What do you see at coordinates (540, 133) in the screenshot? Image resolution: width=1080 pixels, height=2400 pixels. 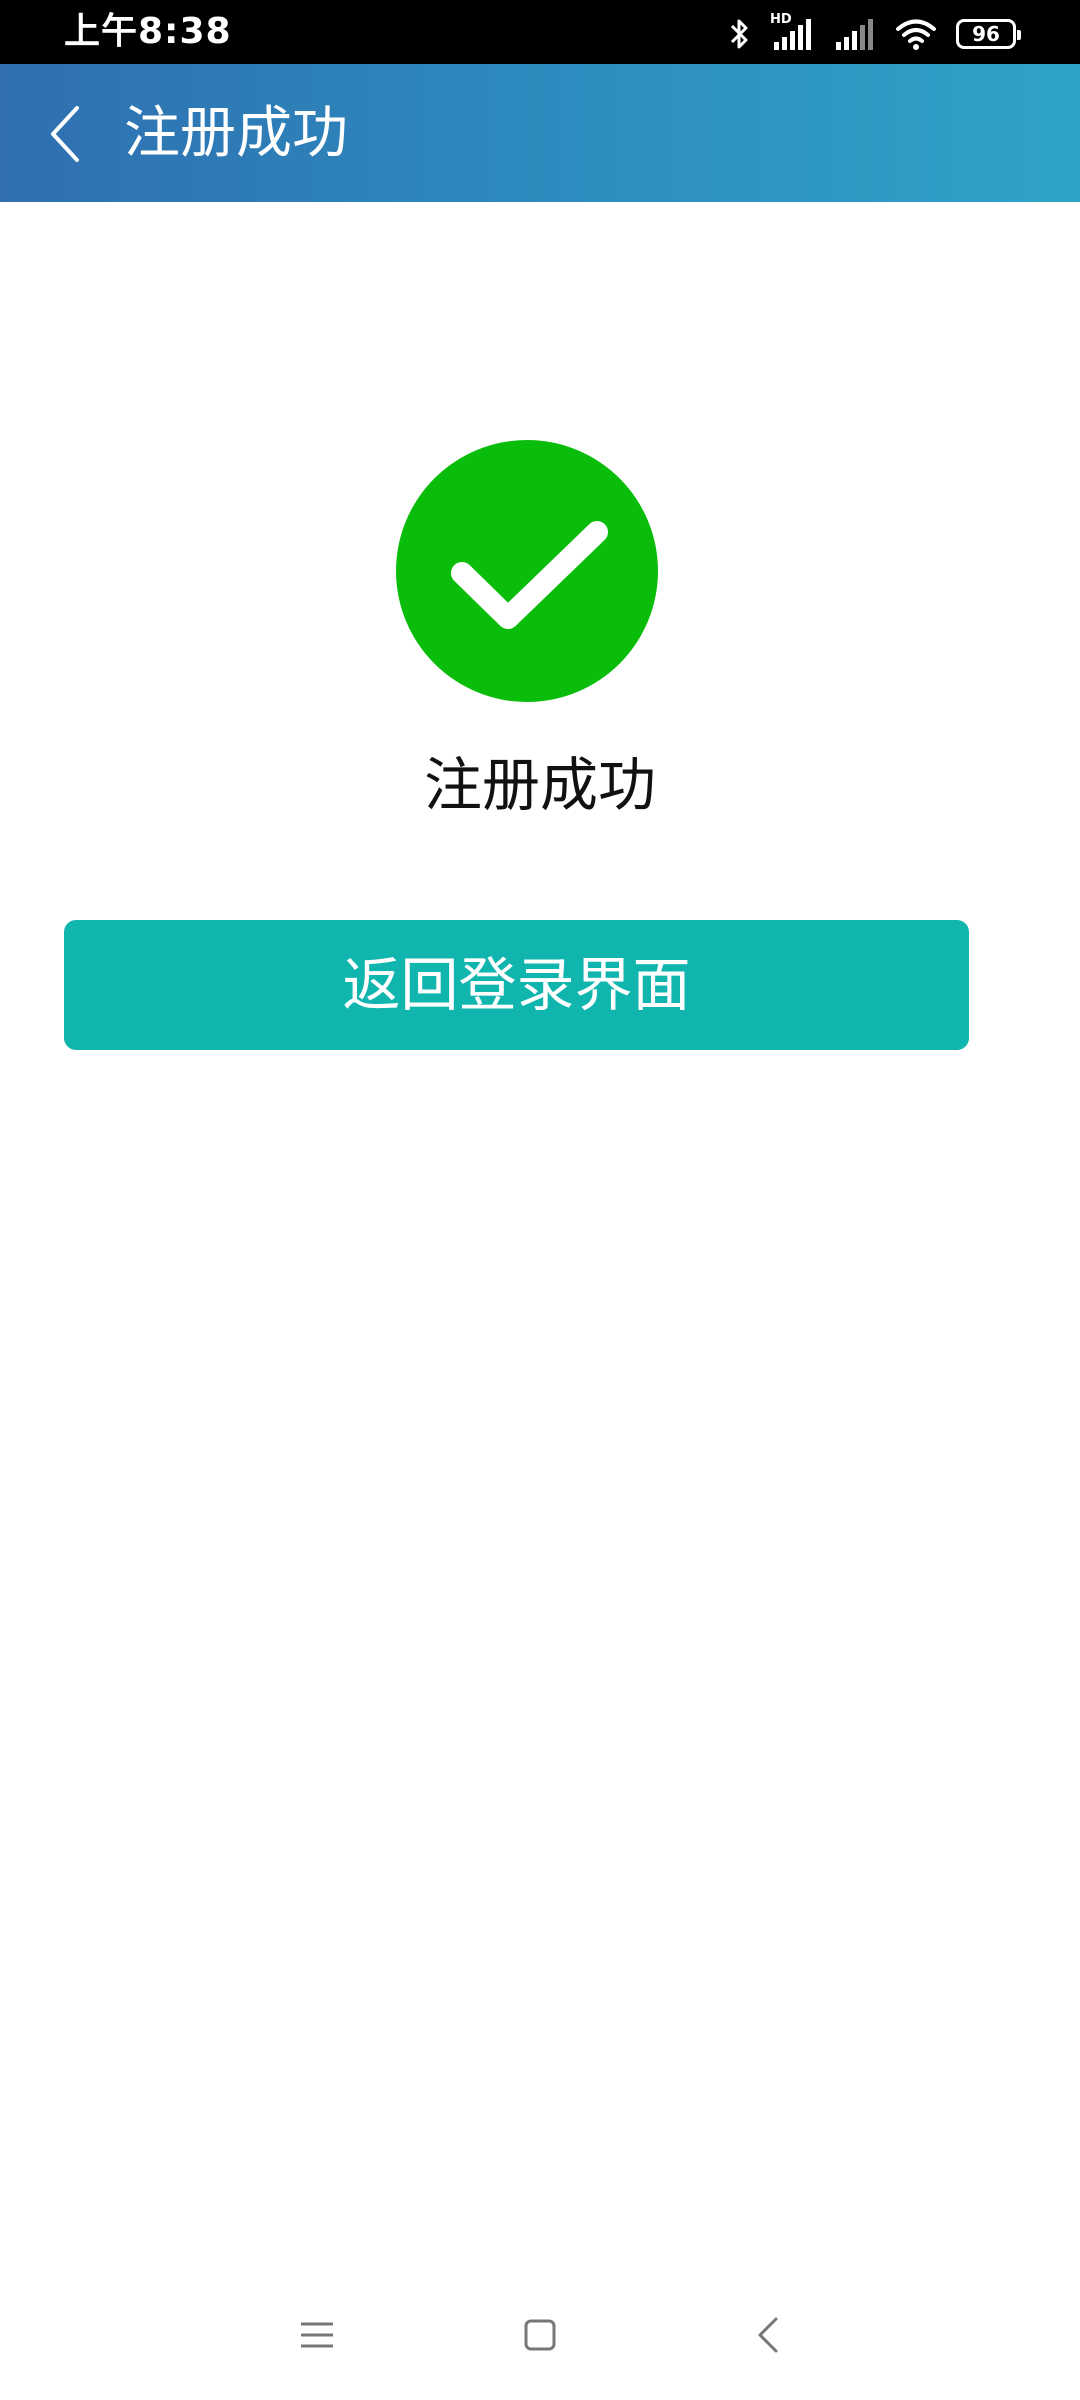 I see `app-bar: 注册成功` at bounding box center [540, 133].